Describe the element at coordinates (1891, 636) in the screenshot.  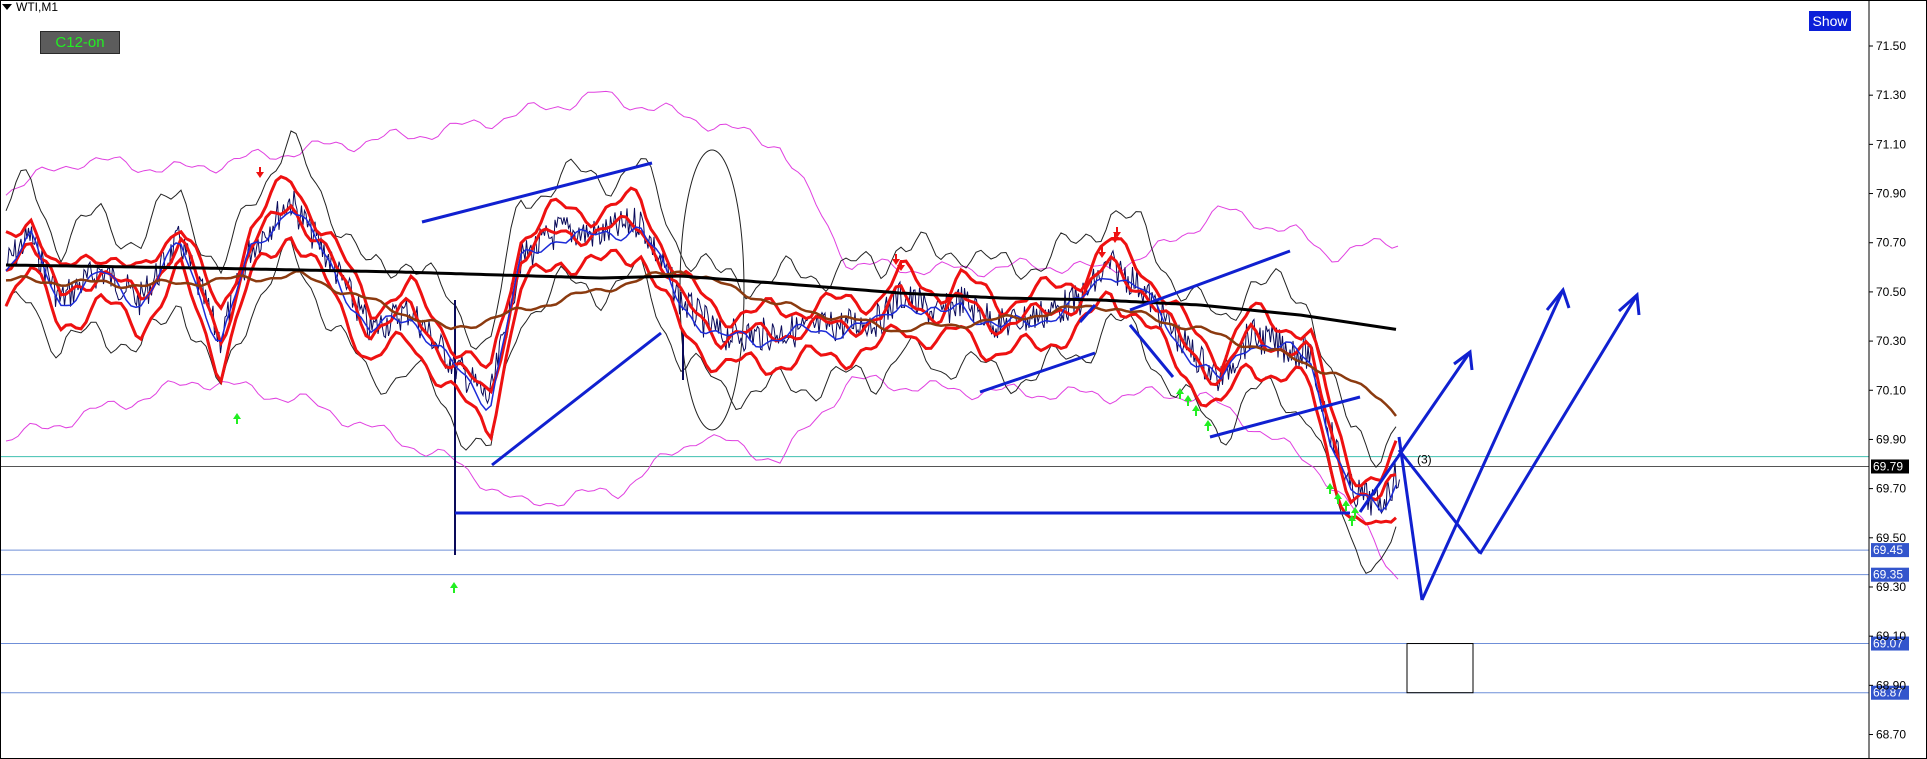
I see `y-tick-label: 69.10` at that location.